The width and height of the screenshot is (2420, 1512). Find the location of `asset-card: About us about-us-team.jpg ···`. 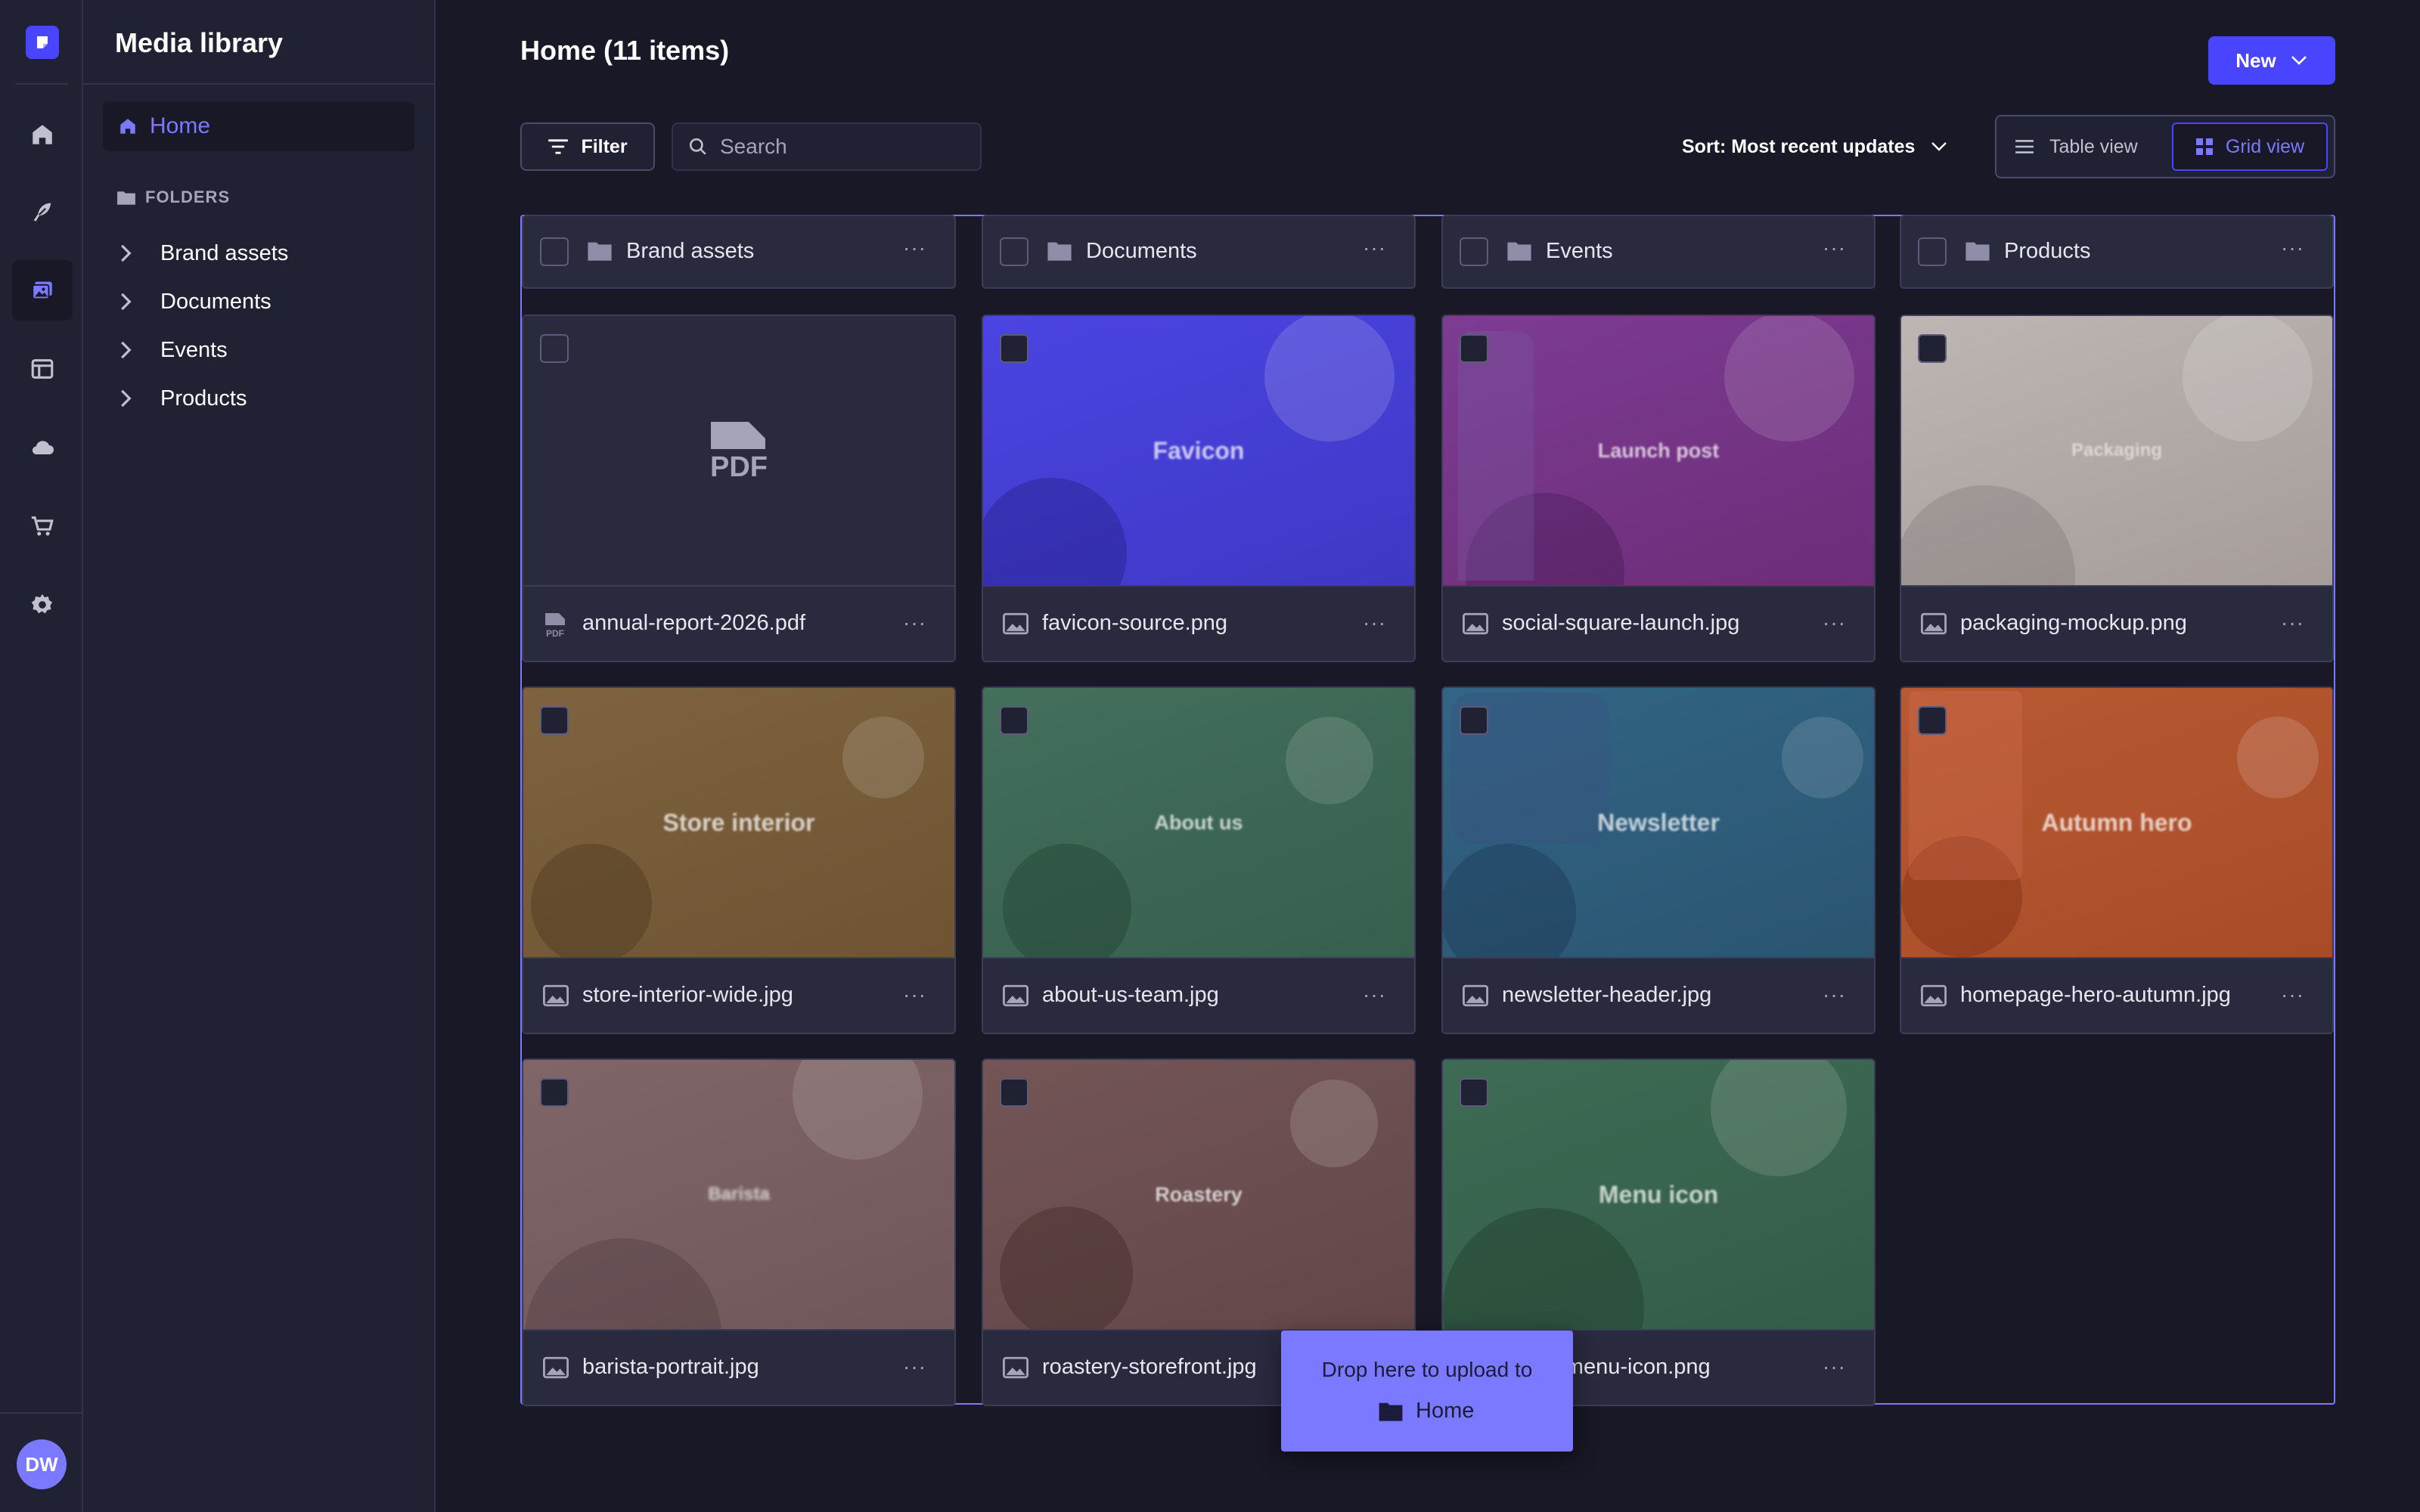

asset-card: About us about-us-team.jpg ··· is located at coordinates (1199, 860).